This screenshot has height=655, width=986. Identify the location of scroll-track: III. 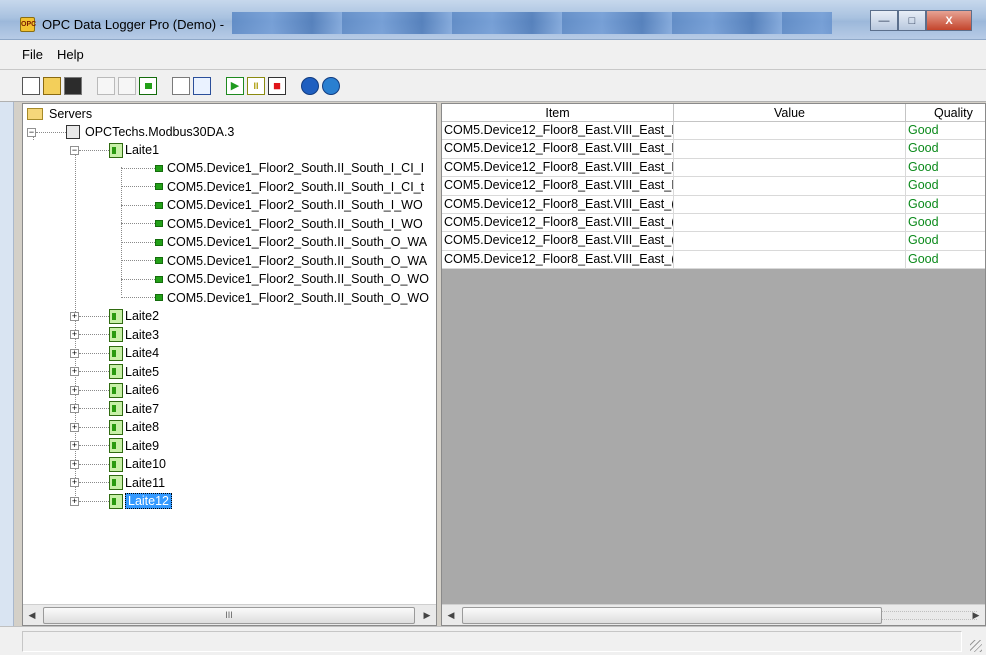
(229, 615).